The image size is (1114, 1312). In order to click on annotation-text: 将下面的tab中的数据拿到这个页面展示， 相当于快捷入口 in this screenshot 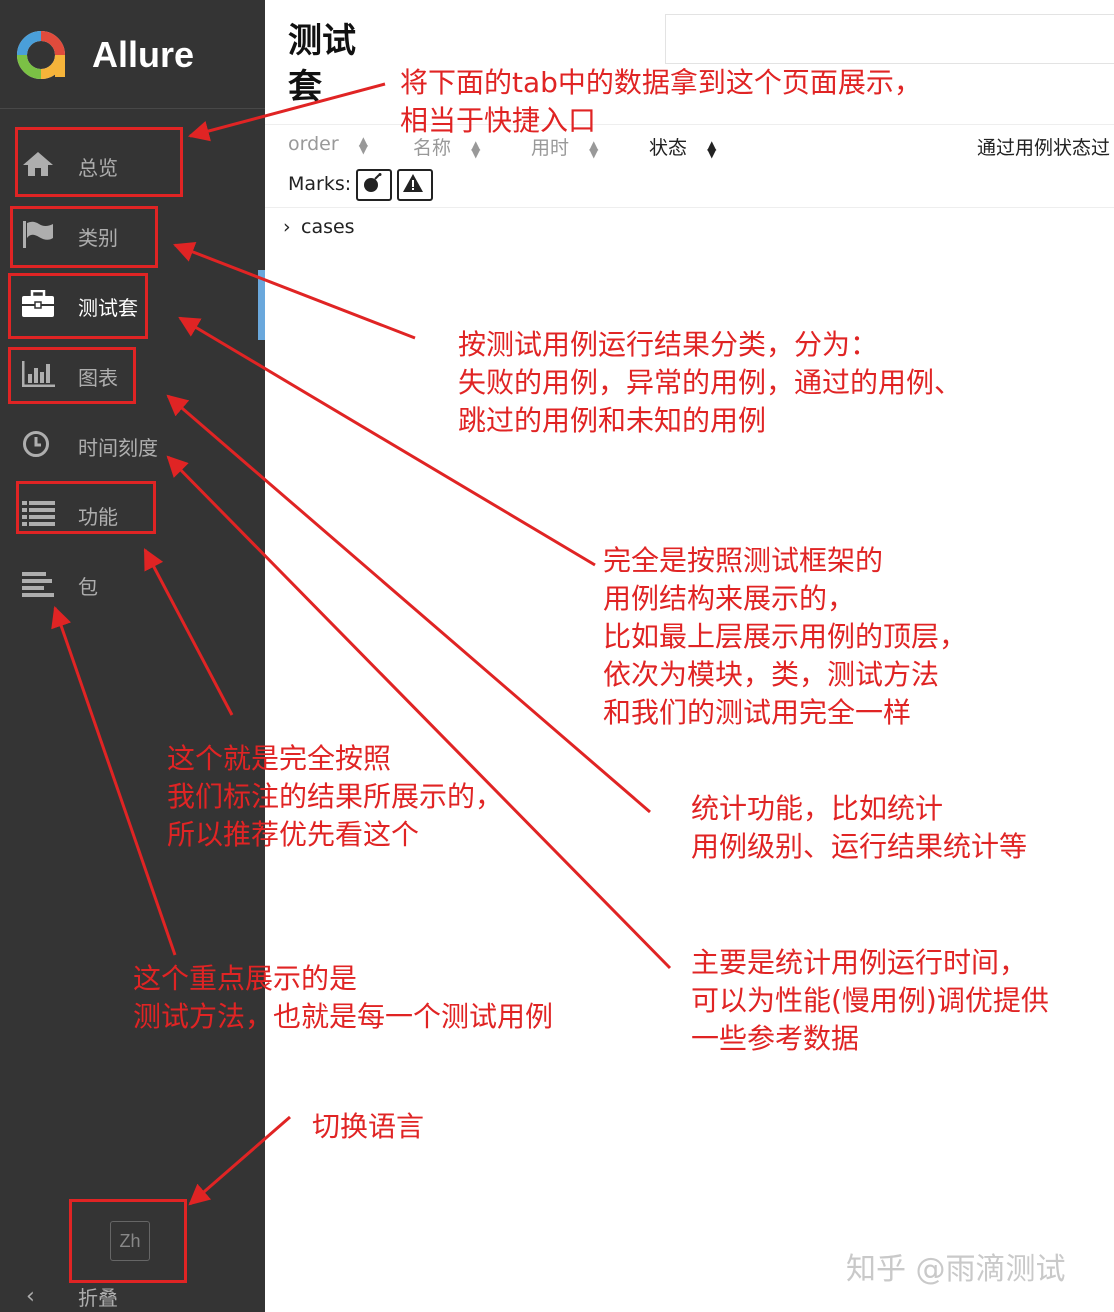, I will do `click(661, 101)`.